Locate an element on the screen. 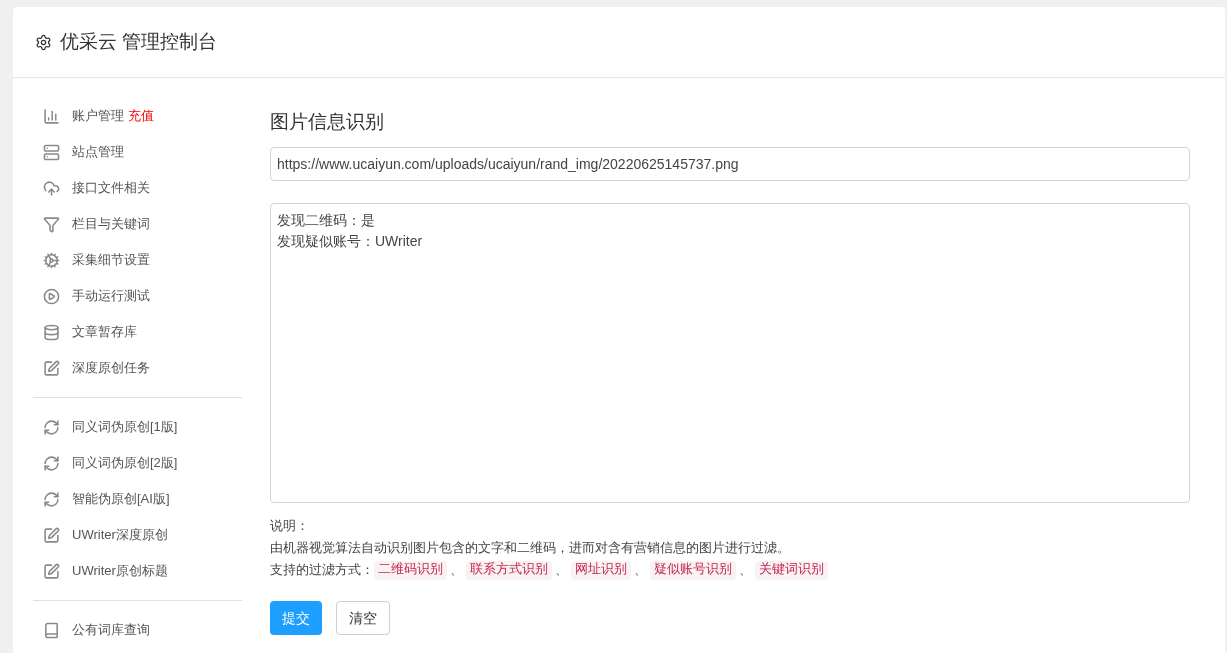 The width and height of the screenshot is (1227, 653). sidebar-item: 接口文件相关 is located at coordinates (91, 188).